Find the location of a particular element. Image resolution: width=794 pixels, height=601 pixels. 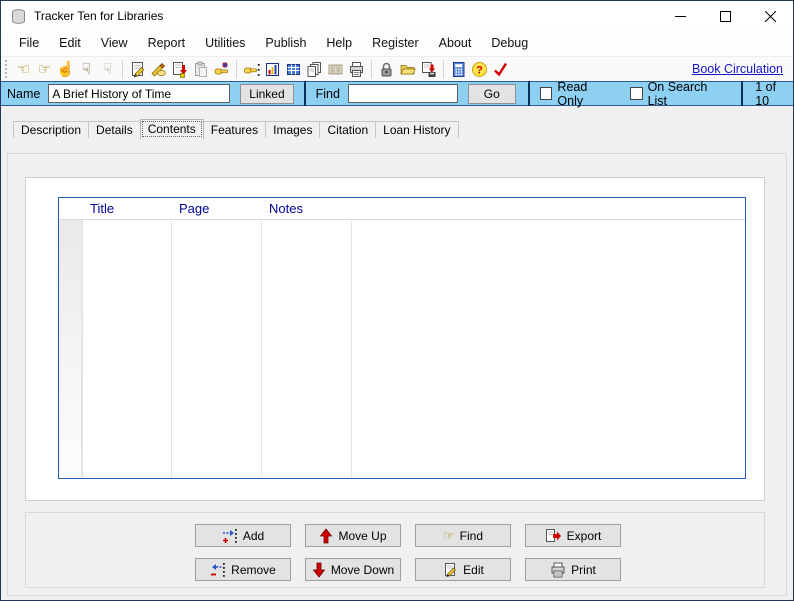

filmstrip-icon-disabled is located at coordinates (335, 69).